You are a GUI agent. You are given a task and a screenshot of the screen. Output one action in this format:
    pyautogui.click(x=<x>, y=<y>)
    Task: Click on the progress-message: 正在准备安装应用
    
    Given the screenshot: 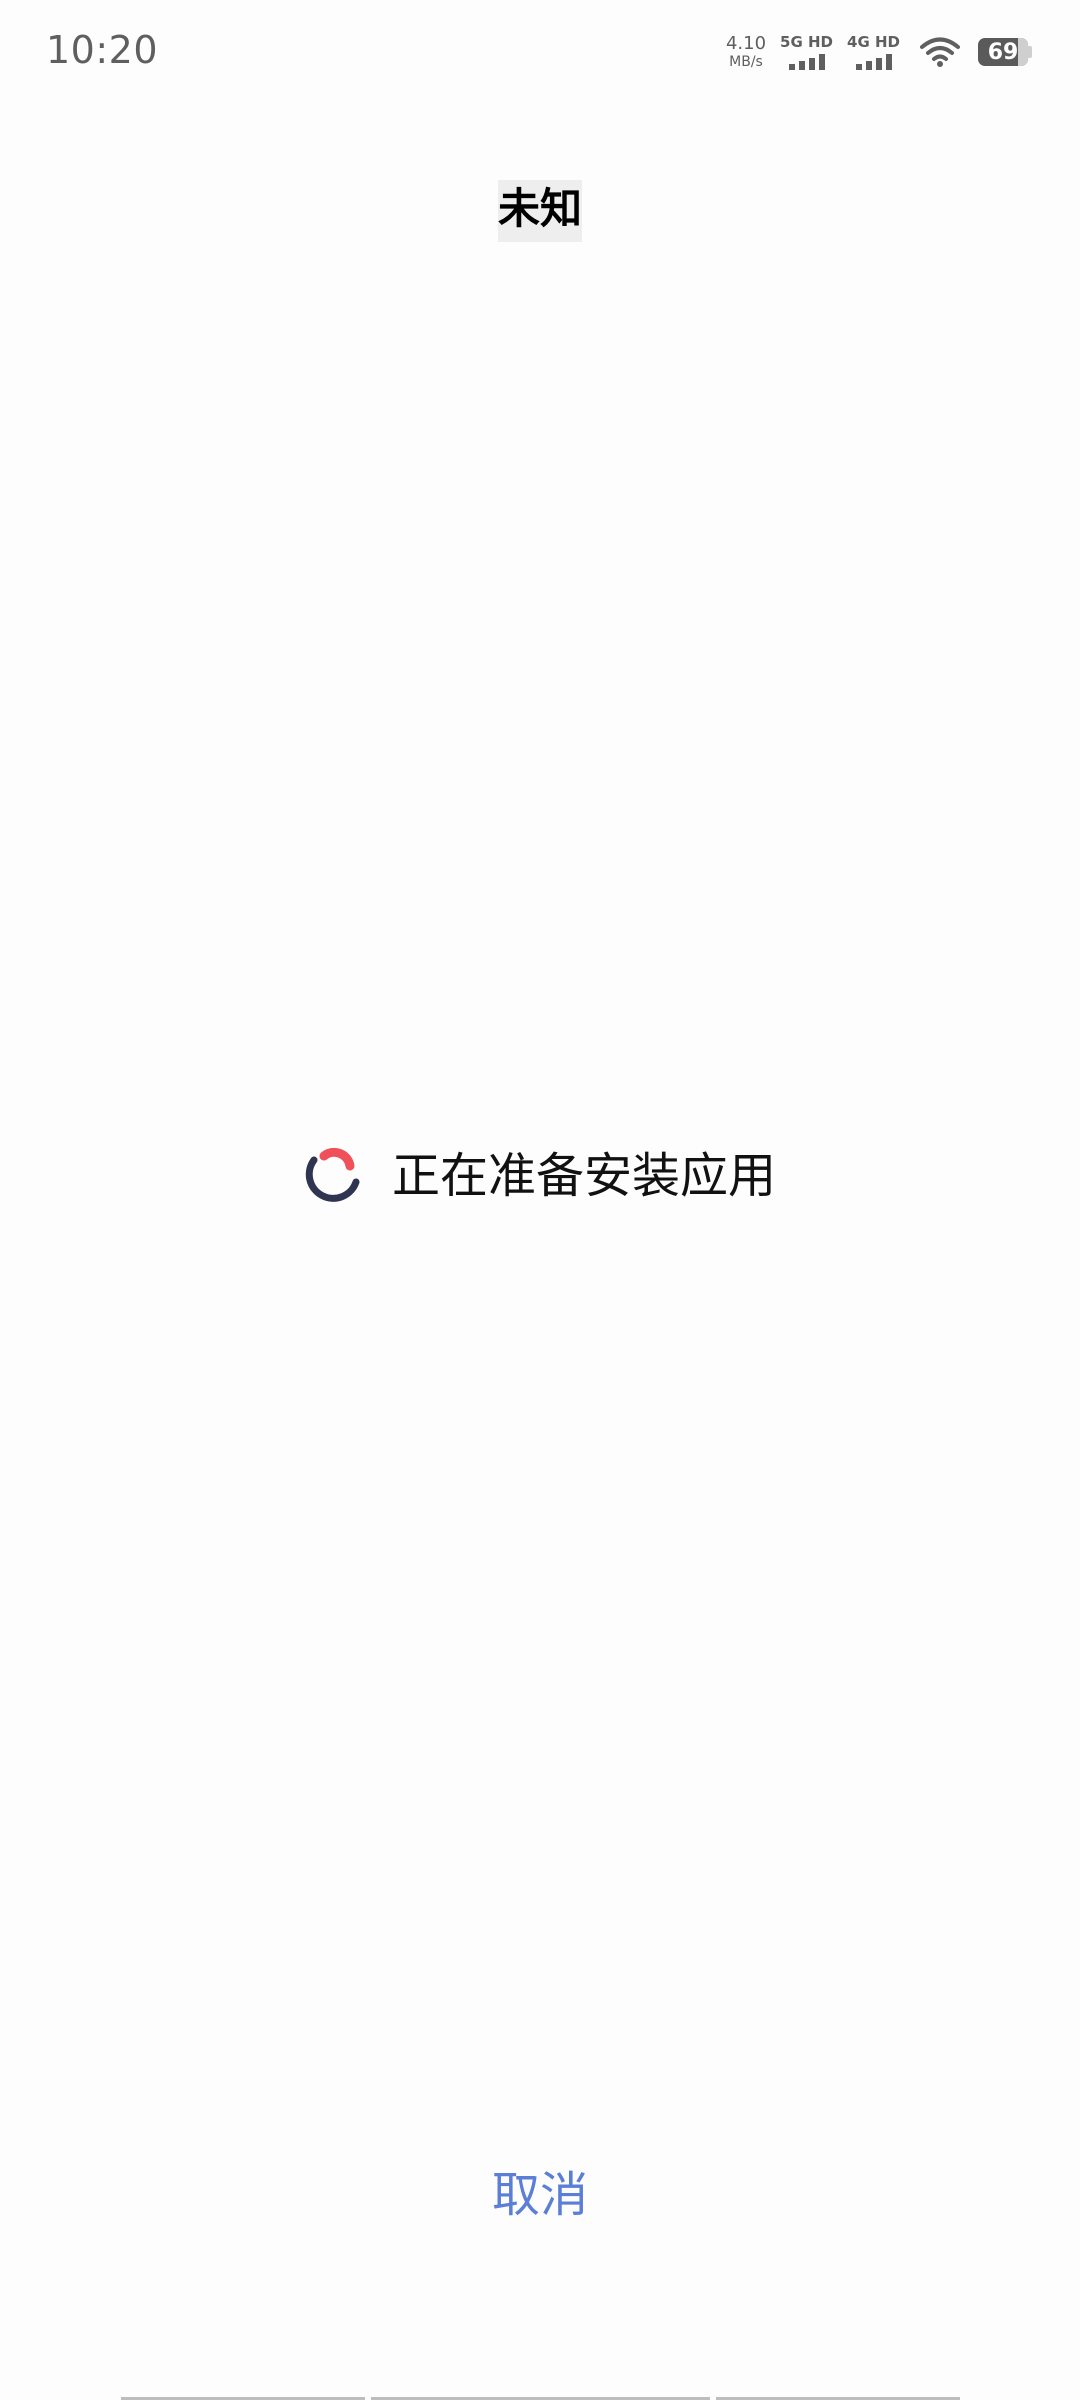 What is the action you would take?
    pyautogui.click(x=583, y=1176)
    